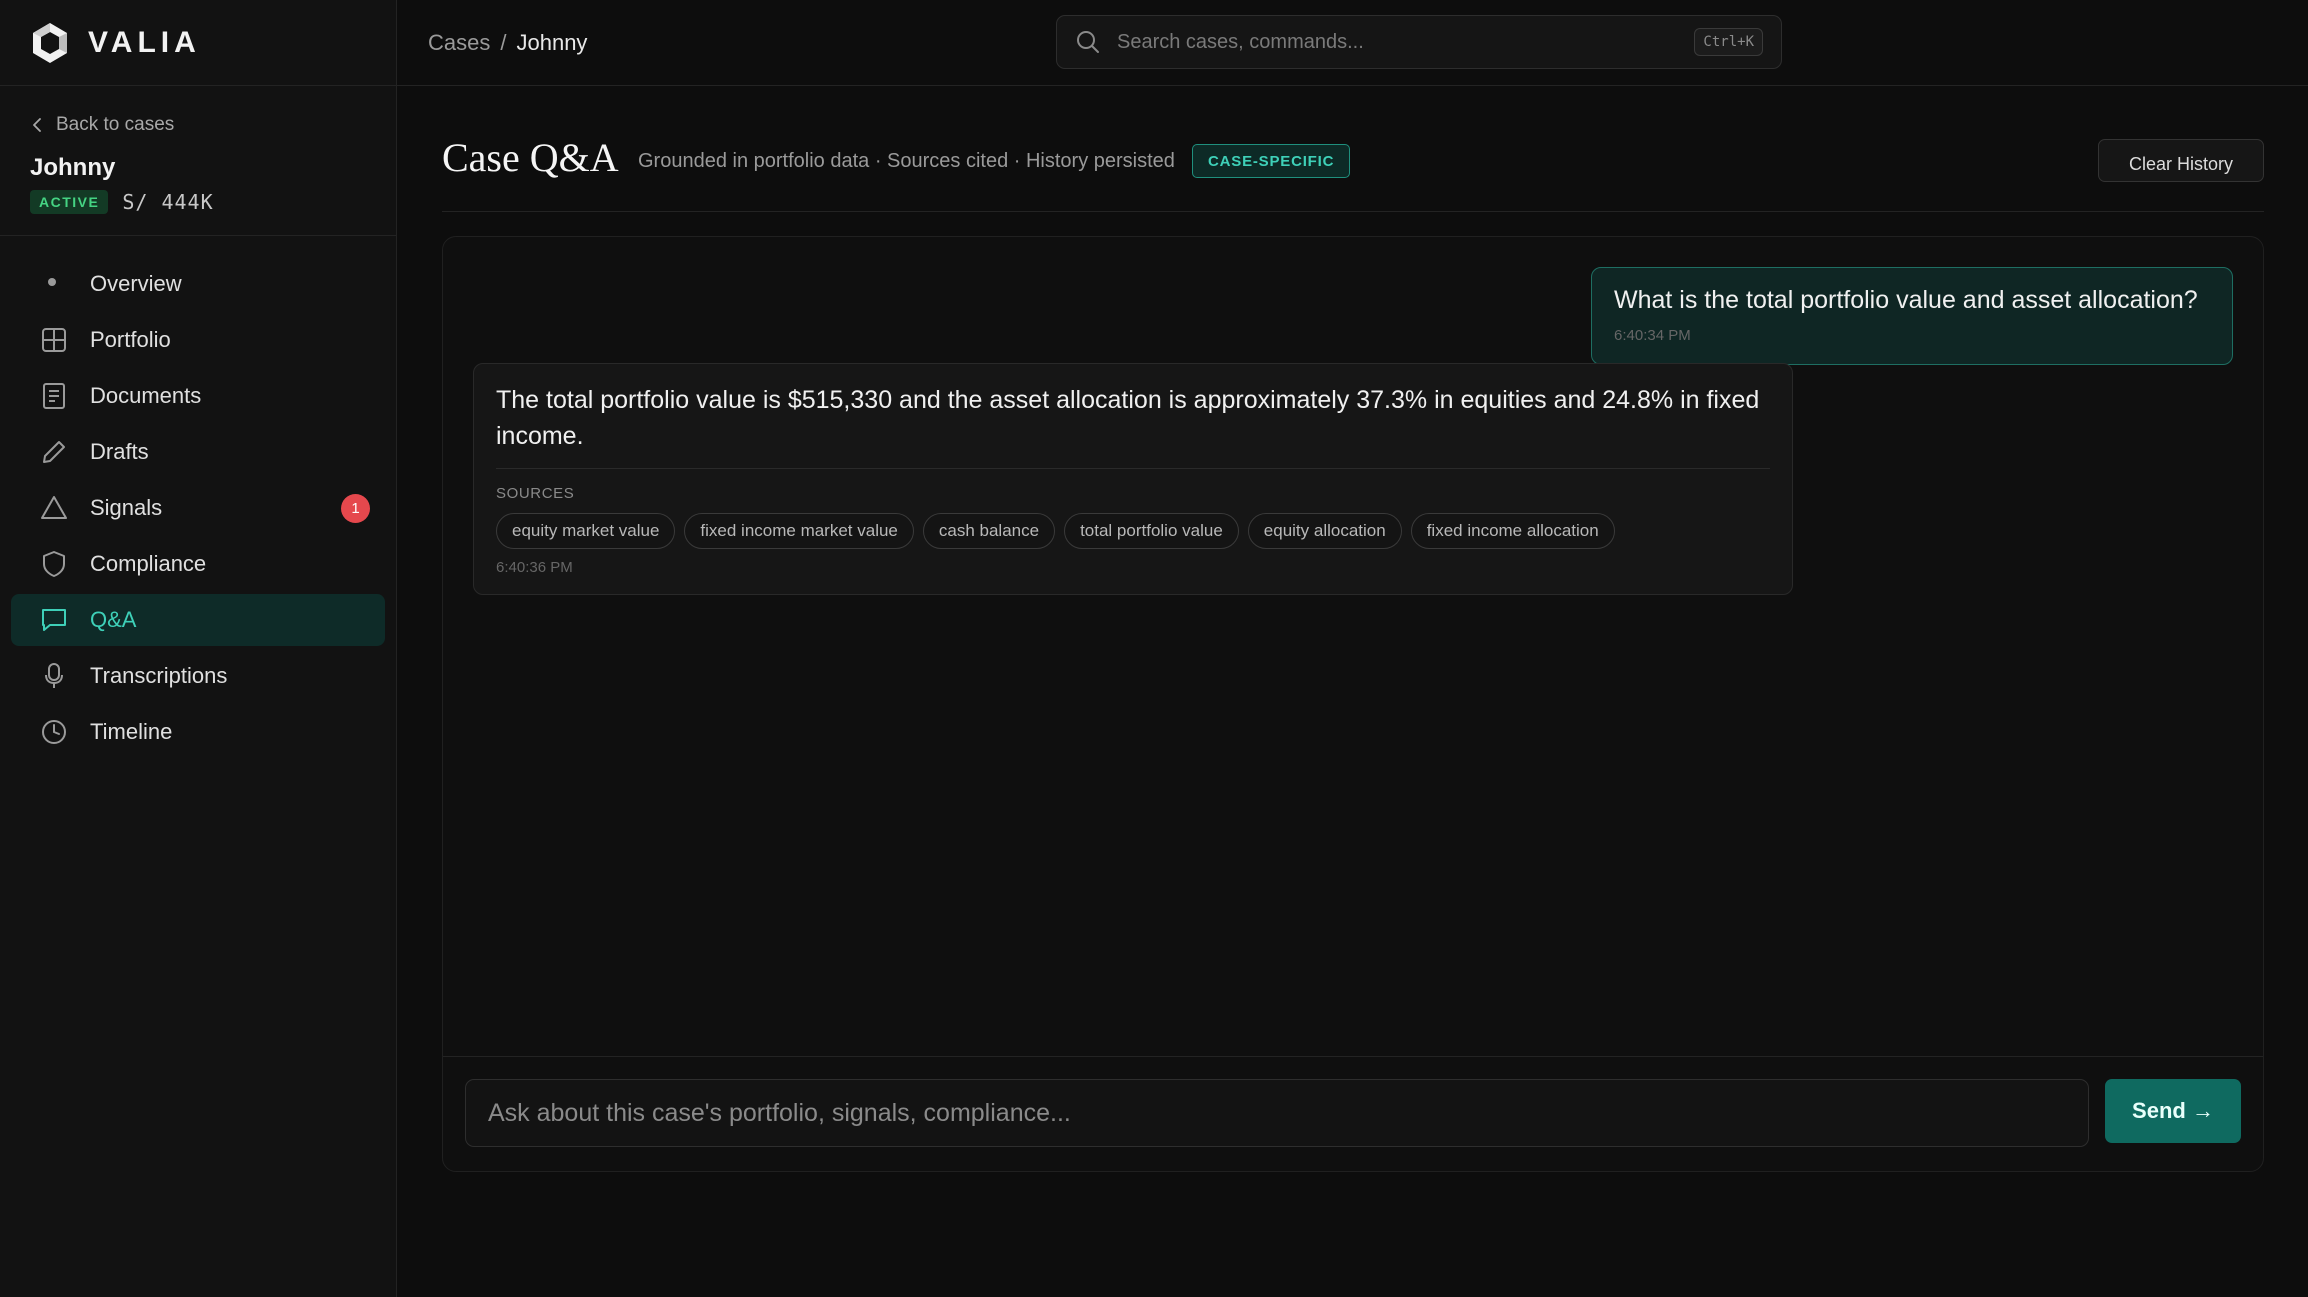 This screenshot has height=1297, width=2308. Describe the element at coordinates (586, 531) in the screenshot. I see `source-chip: equity market value` at that location.